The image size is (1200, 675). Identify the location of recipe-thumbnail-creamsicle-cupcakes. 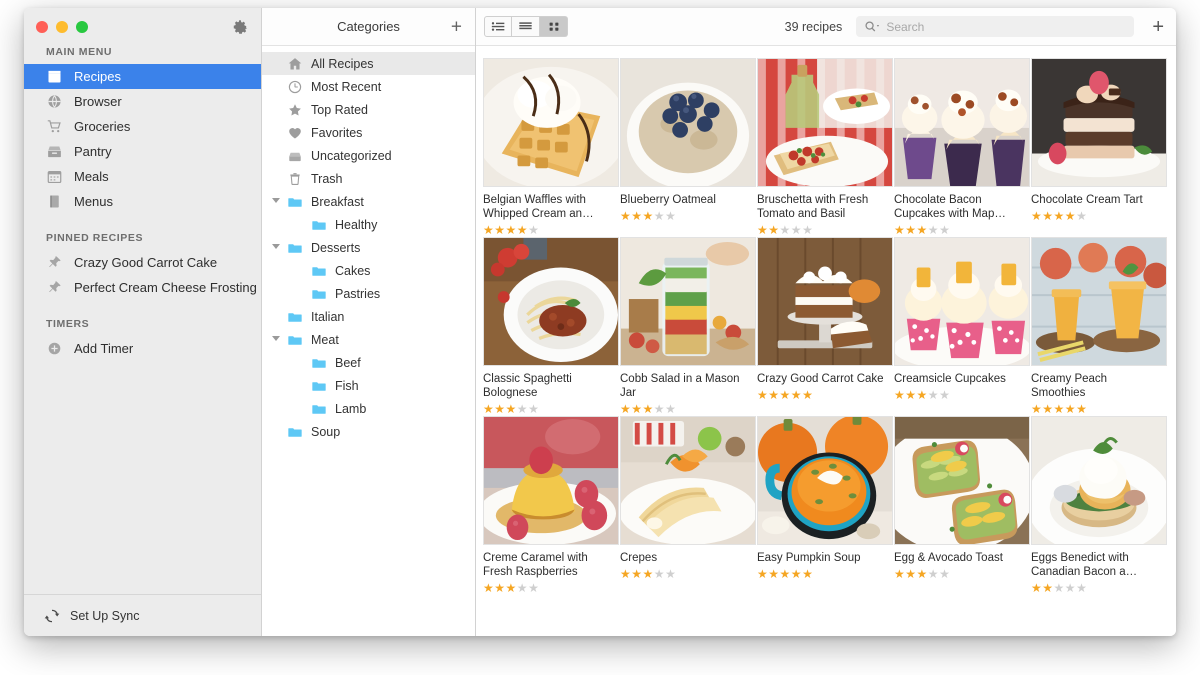
(962, 301).